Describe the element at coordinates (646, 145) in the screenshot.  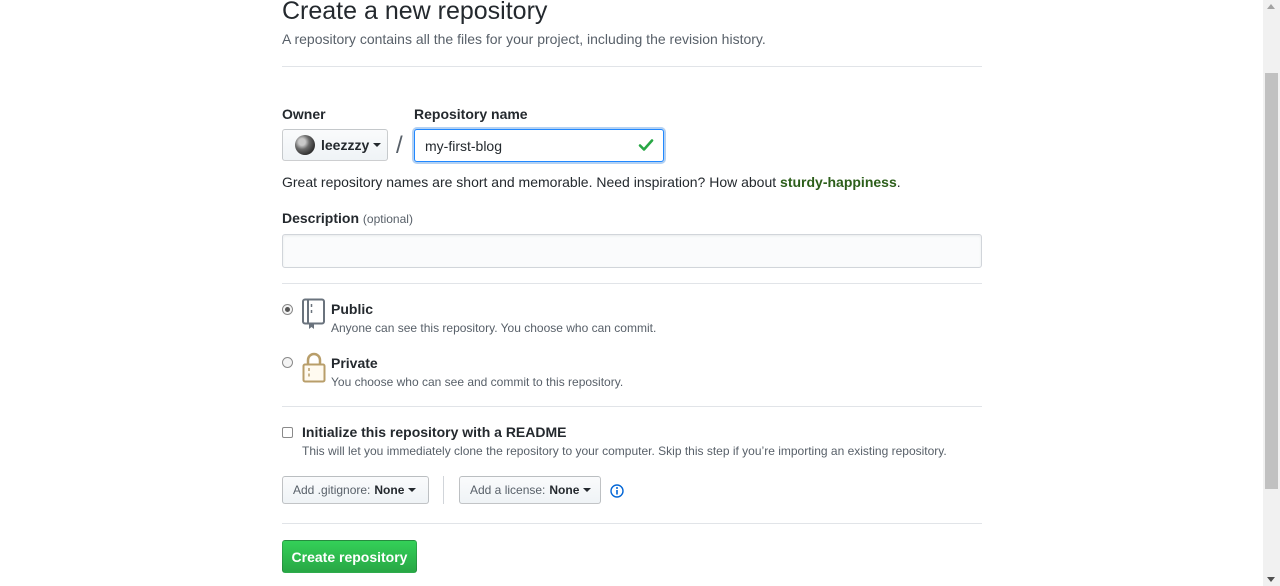
I see `check-icon` at that location.